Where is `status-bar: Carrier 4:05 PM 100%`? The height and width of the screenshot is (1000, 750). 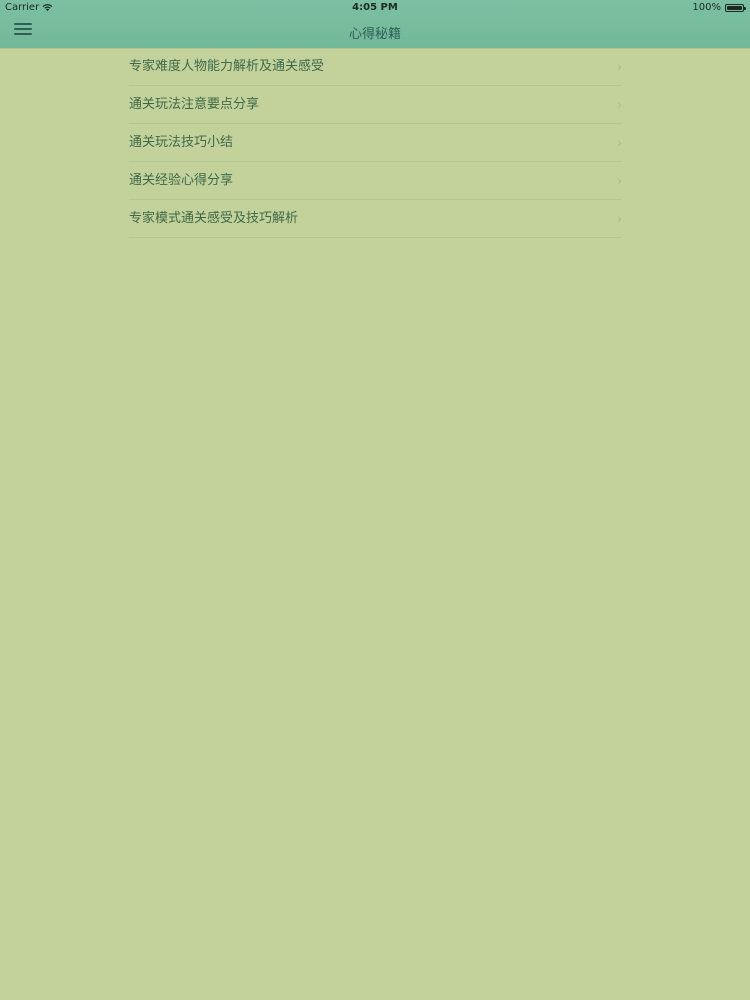
status-bar: Carrier 4:05 PM 100% is located at coordinates (375, 8).